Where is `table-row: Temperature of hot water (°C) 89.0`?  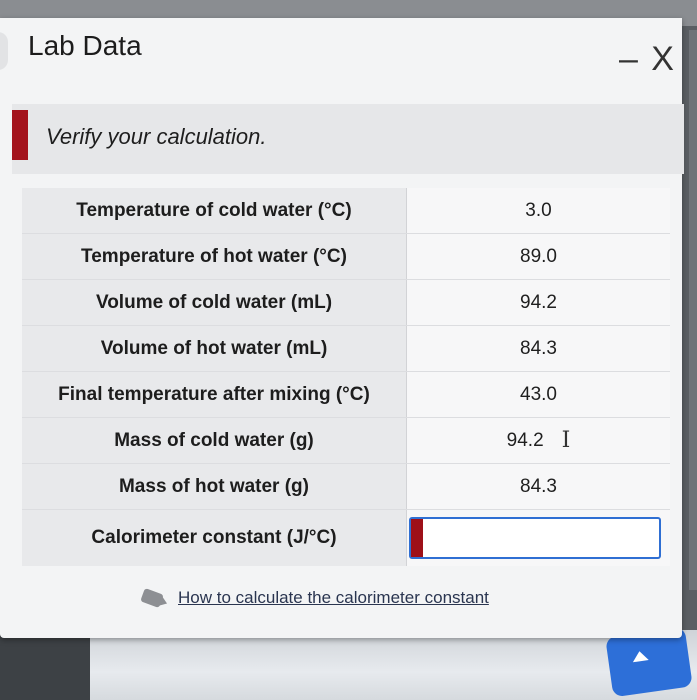
table-row: Temperature of hot water (°C) 89.0 is located at coordinates (346, 257).